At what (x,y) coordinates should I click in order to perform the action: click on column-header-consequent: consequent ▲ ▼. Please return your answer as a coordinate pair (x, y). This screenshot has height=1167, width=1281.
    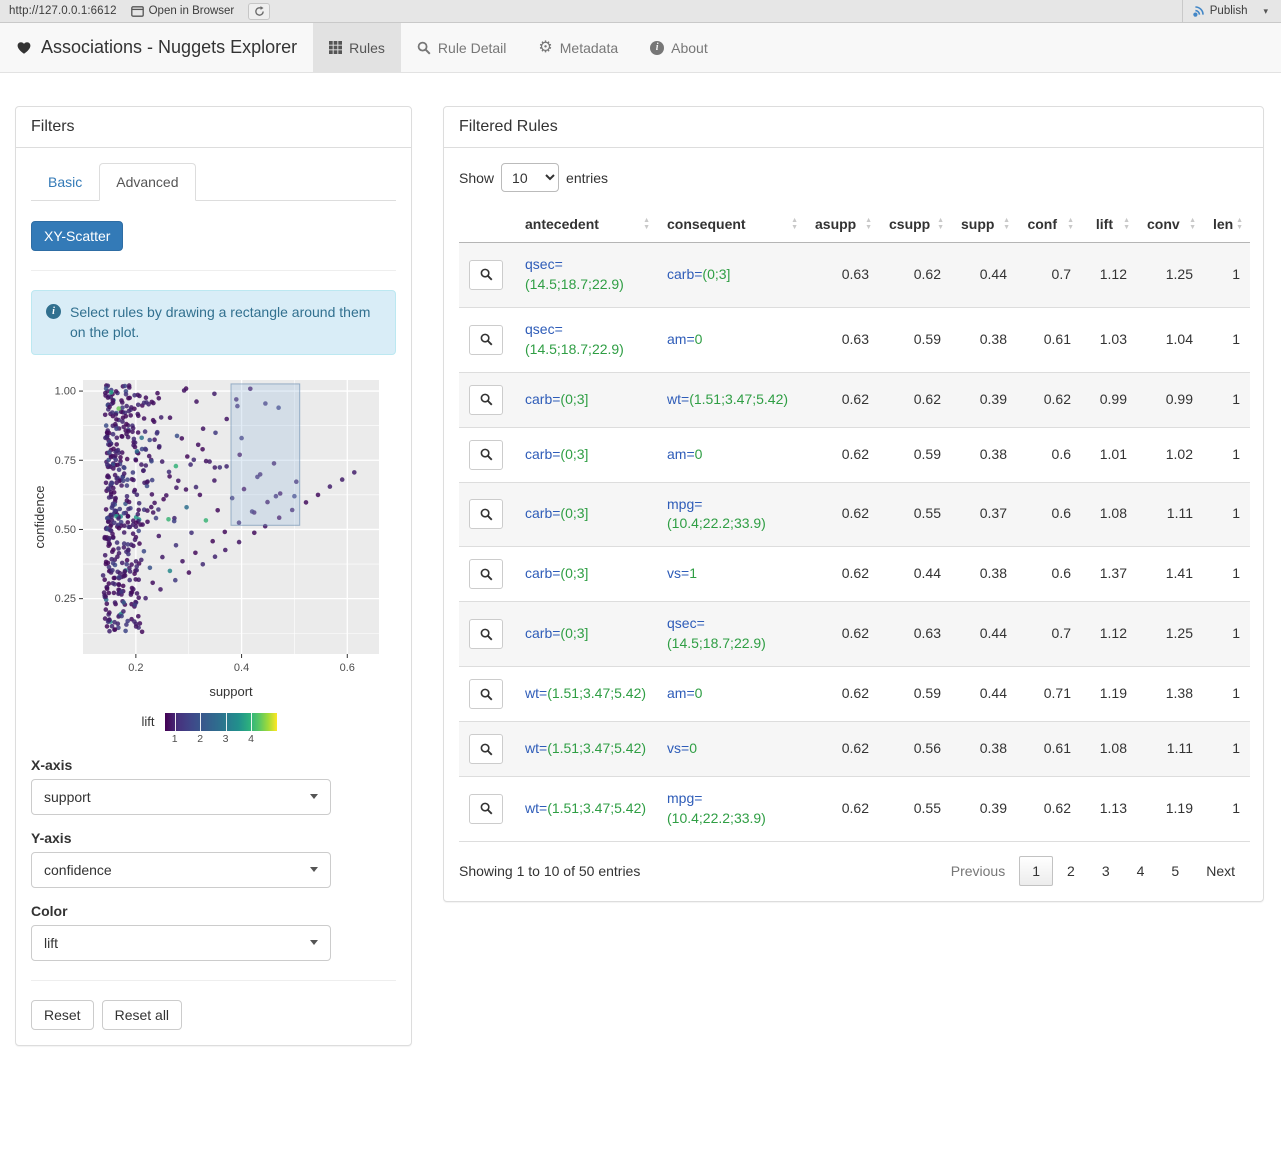
    Looking at the image, I should click on (731, 224).